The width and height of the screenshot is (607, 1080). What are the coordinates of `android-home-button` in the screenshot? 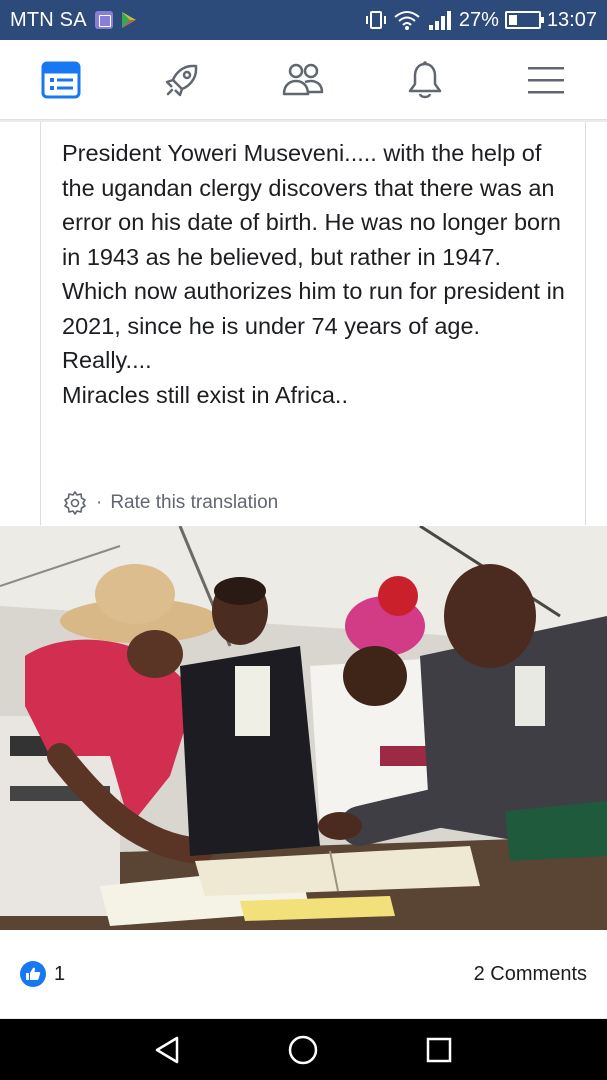 It's located at (303, 1050).